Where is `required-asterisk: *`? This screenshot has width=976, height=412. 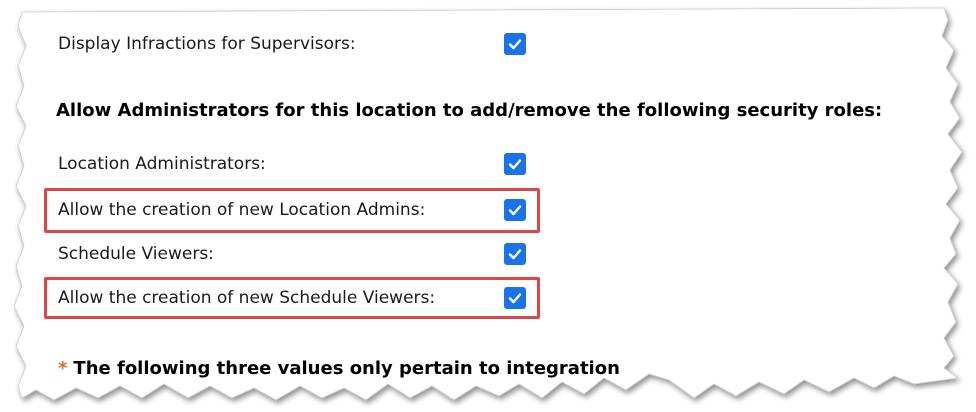 required-asterisk: * is located at coordinates (63, 368).